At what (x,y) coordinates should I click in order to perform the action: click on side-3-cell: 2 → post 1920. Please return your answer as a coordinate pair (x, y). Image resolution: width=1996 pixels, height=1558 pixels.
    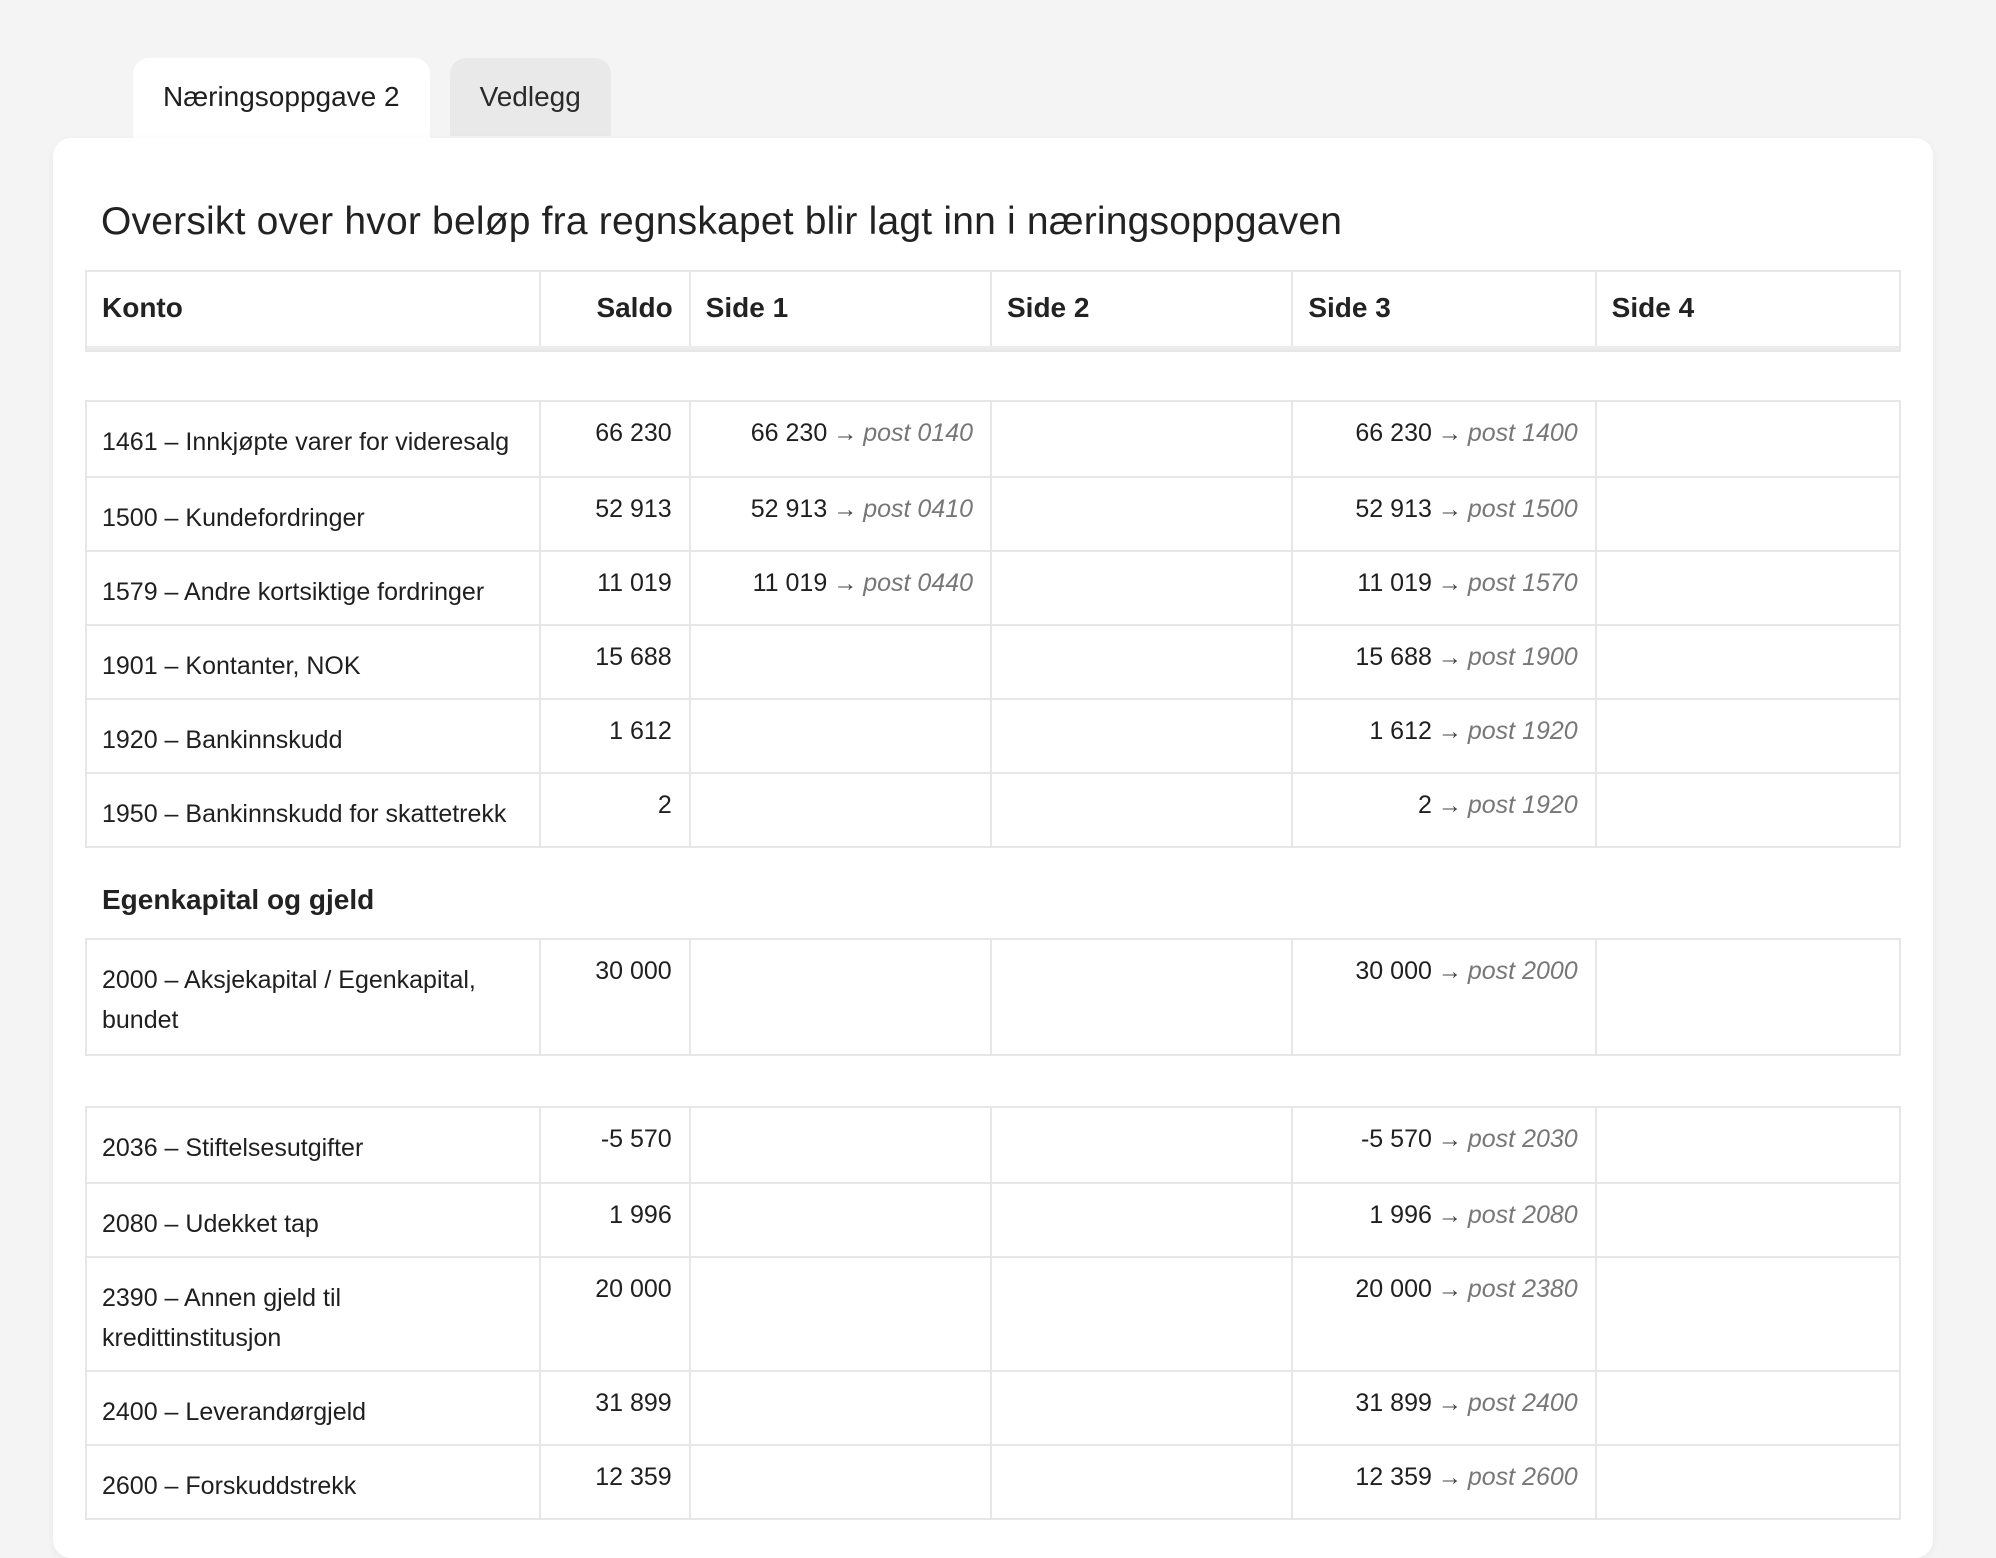
    Looking at the image, I should click on (1442, 810).